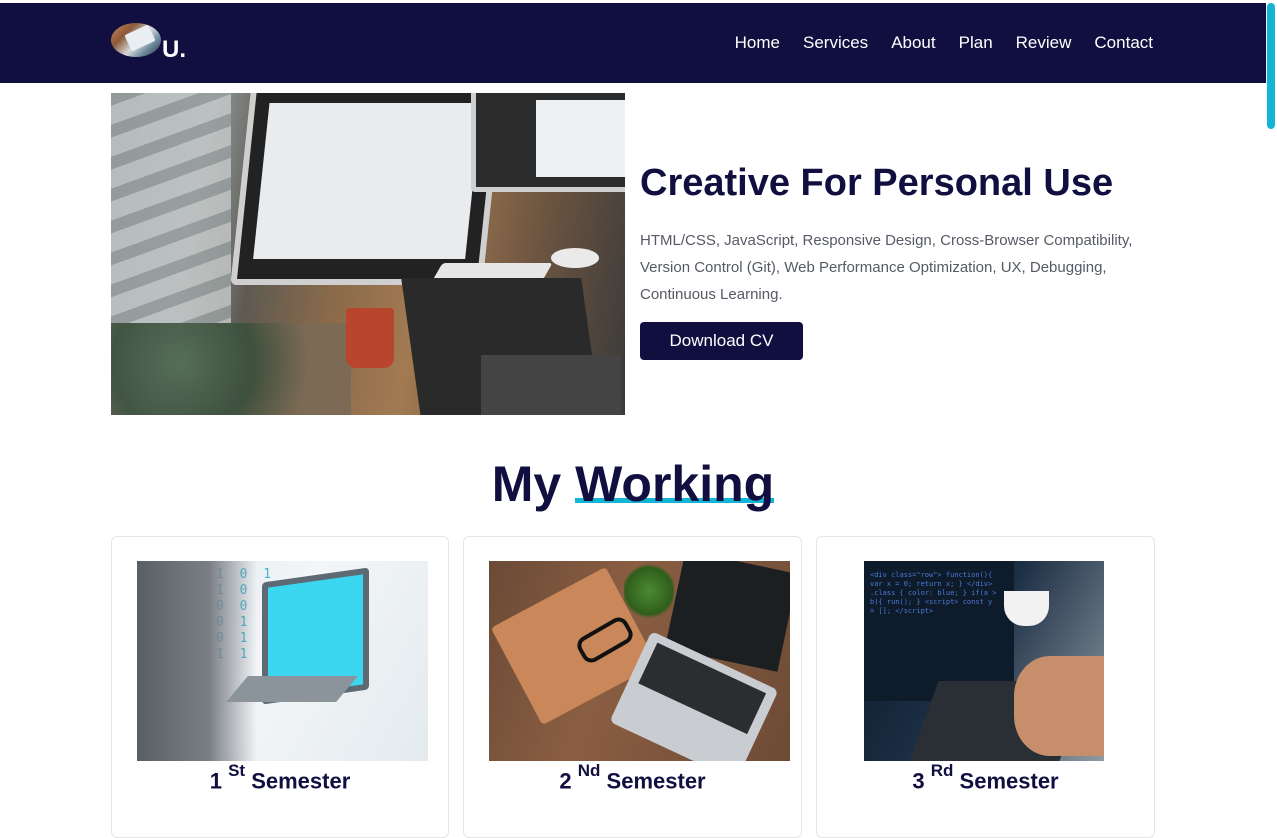 The height and width of the screenshot is (838, 1277). I want to click on logo-text: U., so click(174, 49).